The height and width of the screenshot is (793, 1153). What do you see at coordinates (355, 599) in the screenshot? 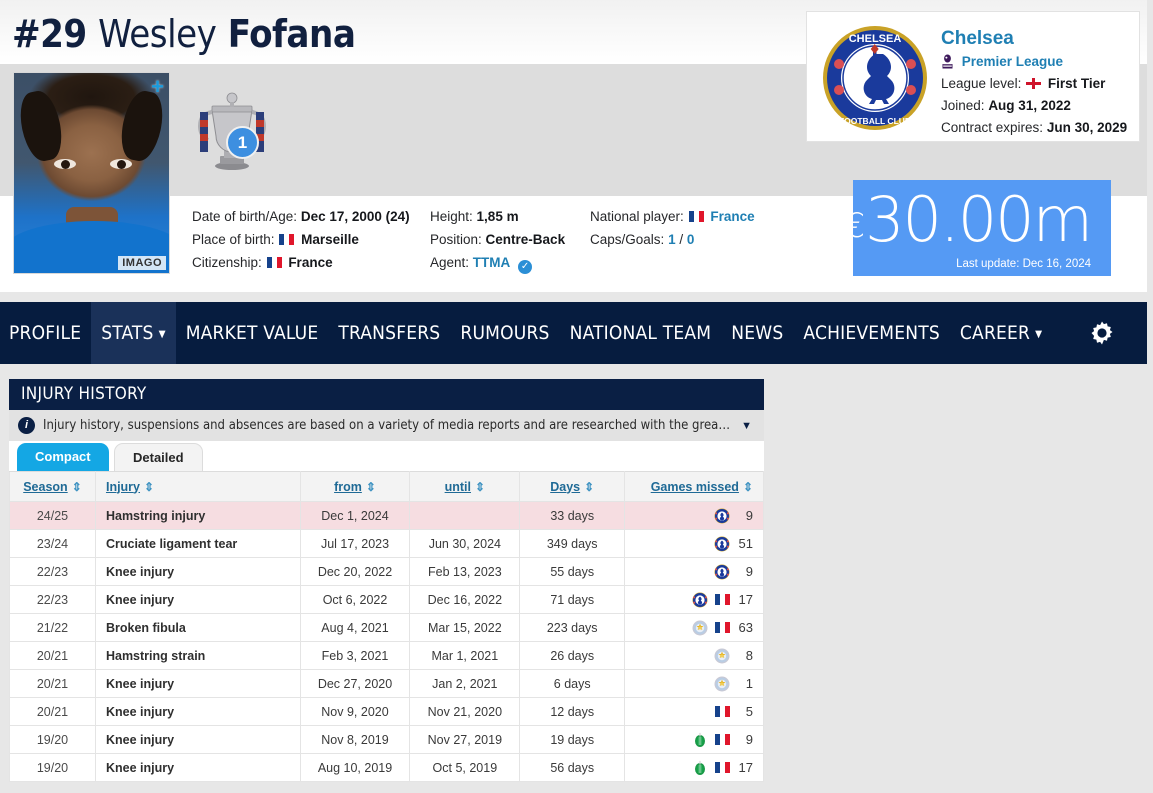
I see `cell-from: Oct 6, 2022` at bounding box center [355, 599].